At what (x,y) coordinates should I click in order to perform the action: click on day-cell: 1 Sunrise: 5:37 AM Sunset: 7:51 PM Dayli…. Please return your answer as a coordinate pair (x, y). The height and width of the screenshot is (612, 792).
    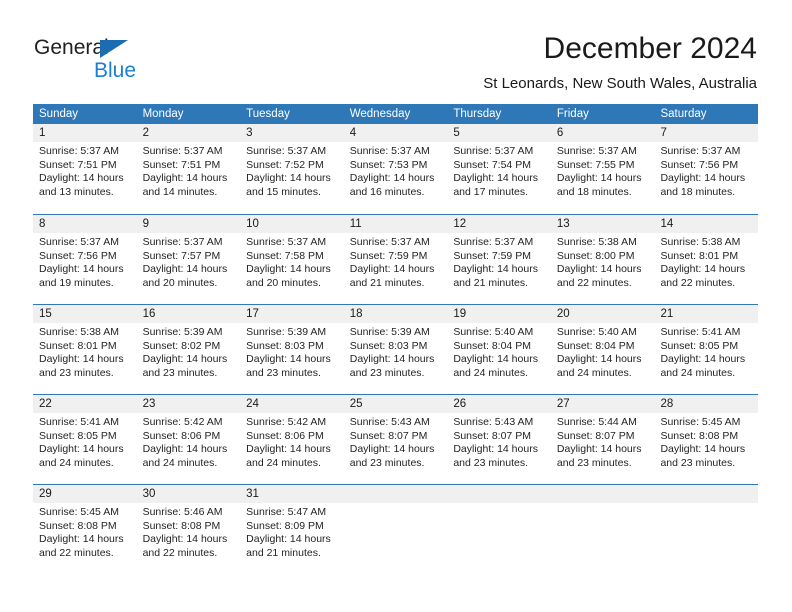
    Looking at the image, I should click on (85, 169).